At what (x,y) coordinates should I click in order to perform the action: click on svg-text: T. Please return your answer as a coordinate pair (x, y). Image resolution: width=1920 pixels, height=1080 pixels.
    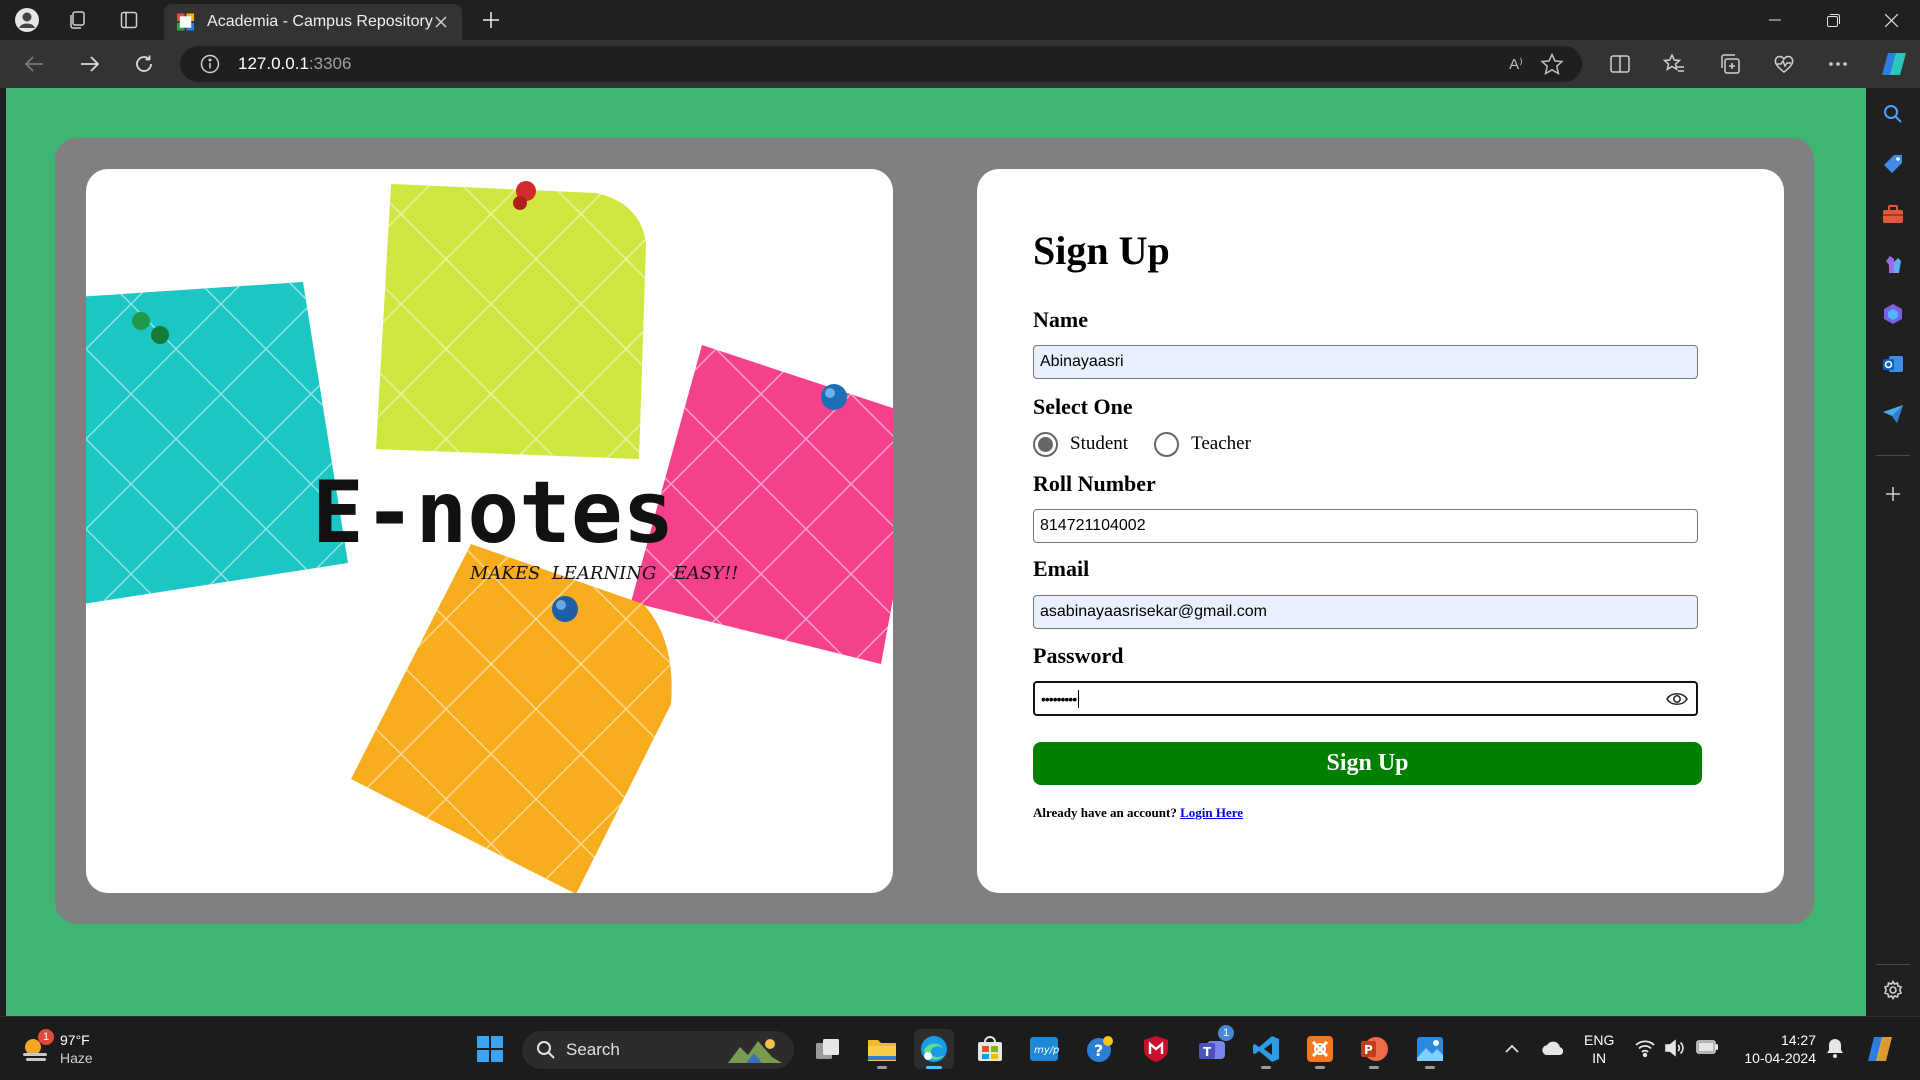
    Looking at the image, I should click on (1207, 1052).